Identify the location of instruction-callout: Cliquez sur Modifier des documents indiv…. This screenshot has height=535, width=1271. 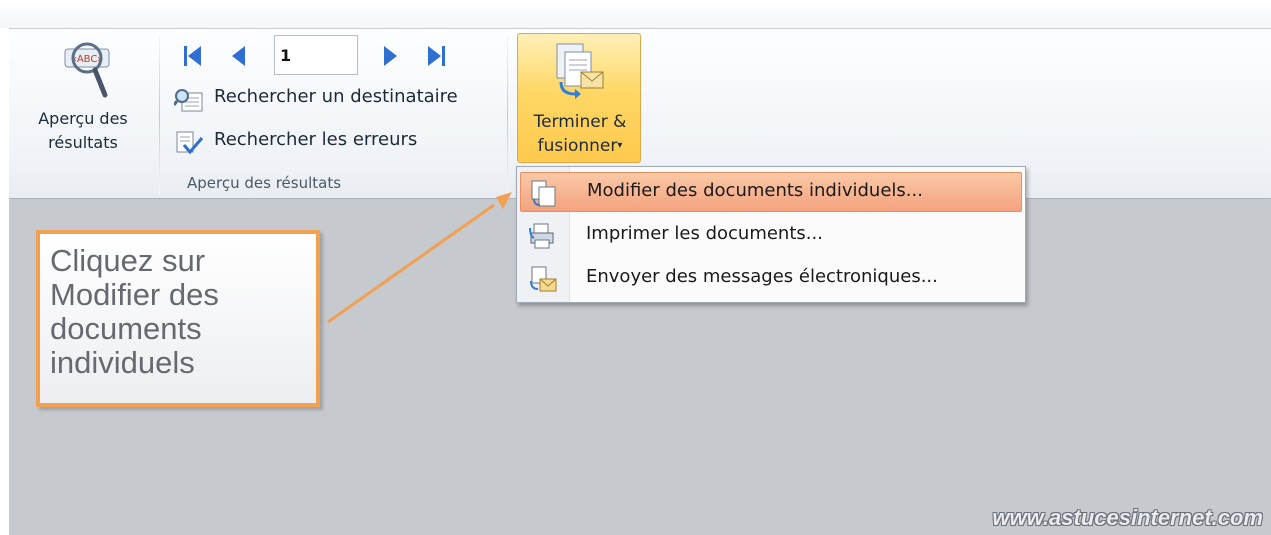
(178, 318).